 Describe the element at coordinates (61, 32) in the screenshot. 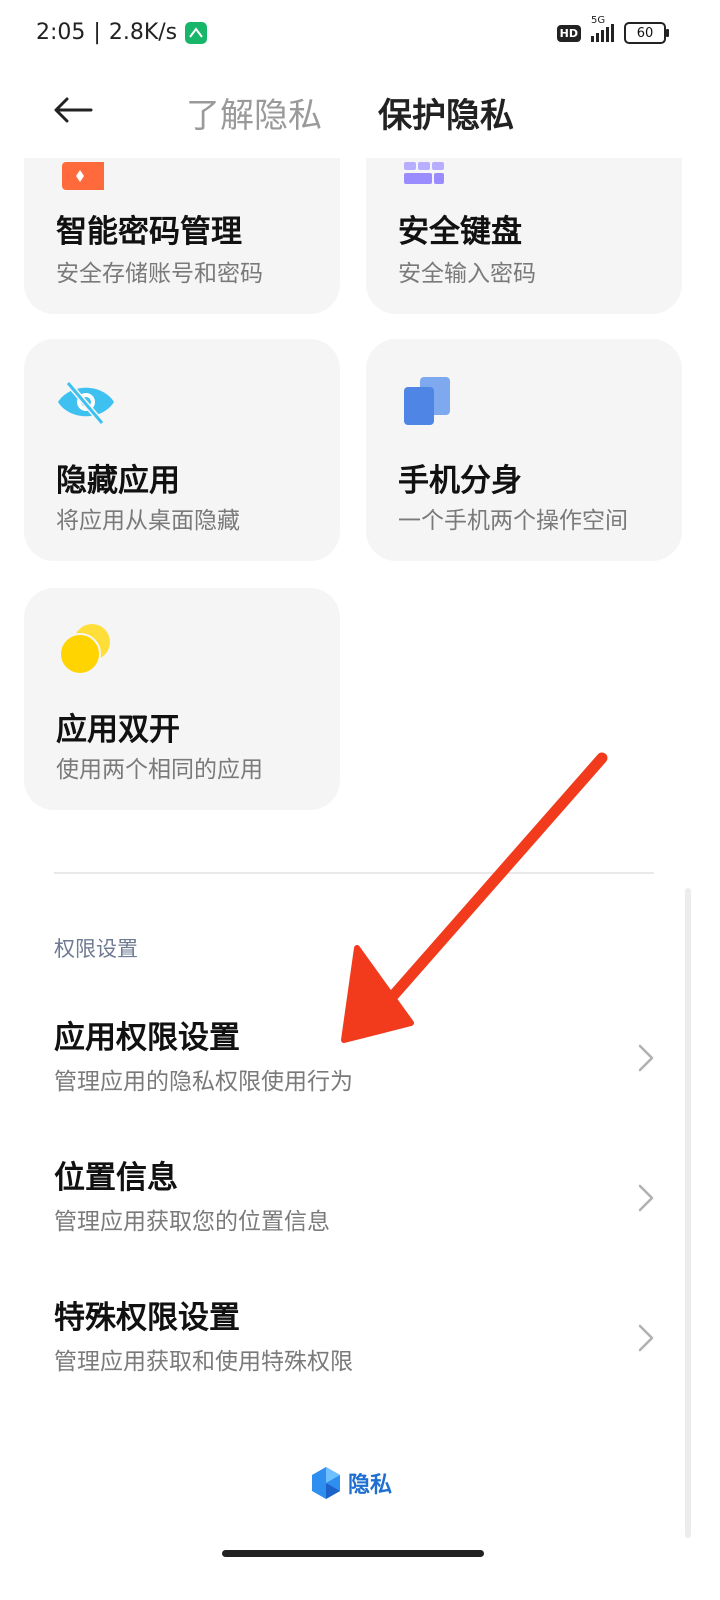

I see `status-time: 2:05` at that location.